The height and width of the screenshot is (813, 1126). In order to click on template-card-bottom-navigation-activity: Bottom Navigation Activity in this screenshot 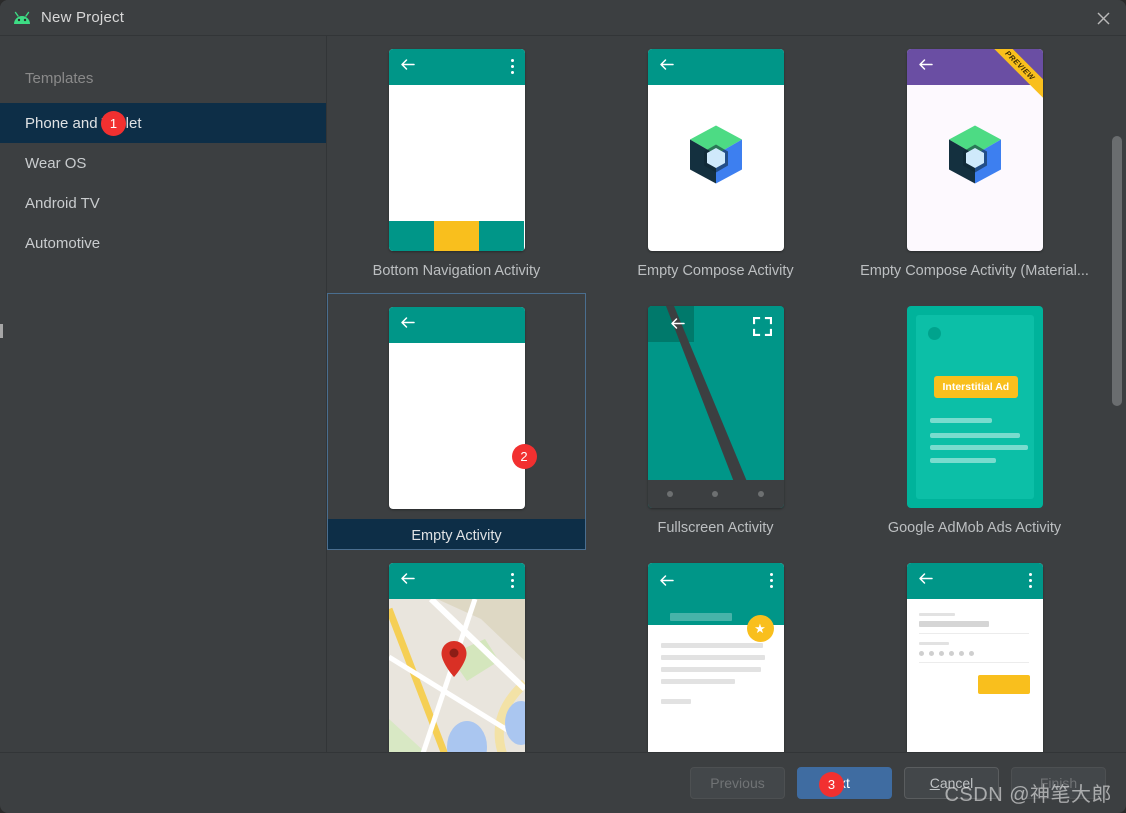, I will do `click(456, 164)`.